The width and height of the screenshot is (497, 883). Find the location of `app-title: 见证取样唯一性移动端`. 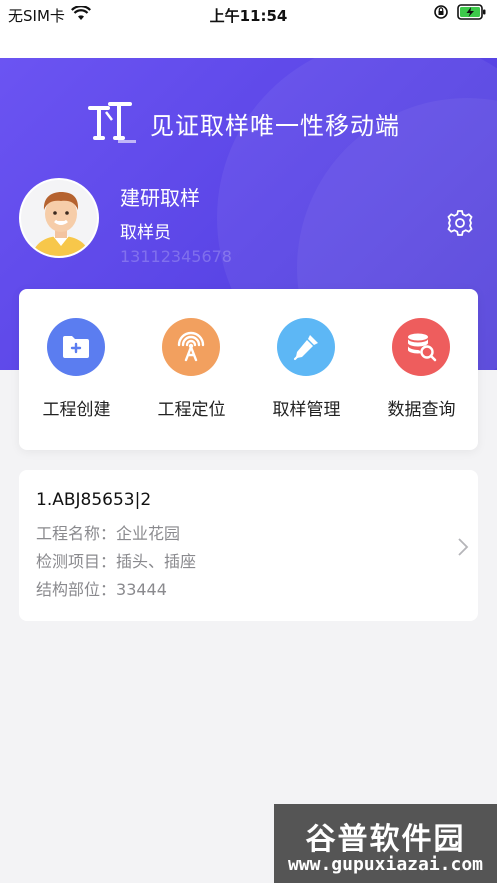

app-title: 见证取样唯一性移动端 is located at coordinates (275, 125).